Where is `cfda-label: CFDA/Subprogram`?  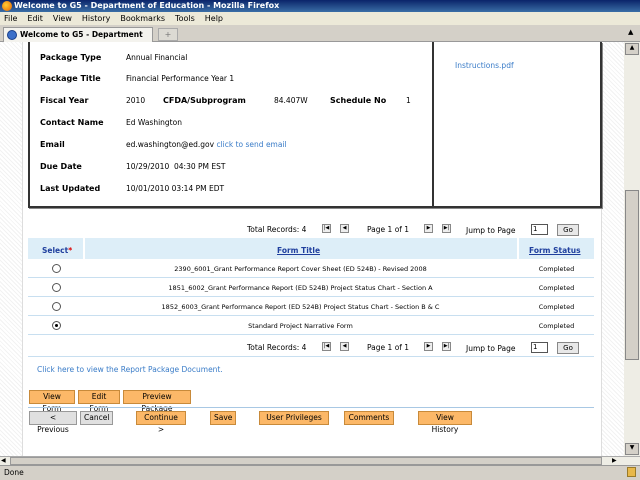
cfda-label: CFDA/Subprogram is located at coordinates (204, 100).